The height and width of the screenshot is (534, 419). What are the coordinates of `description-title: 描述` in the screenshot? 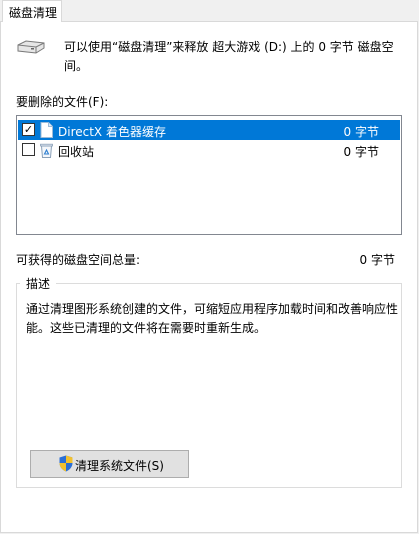 It's located at (38, 283).